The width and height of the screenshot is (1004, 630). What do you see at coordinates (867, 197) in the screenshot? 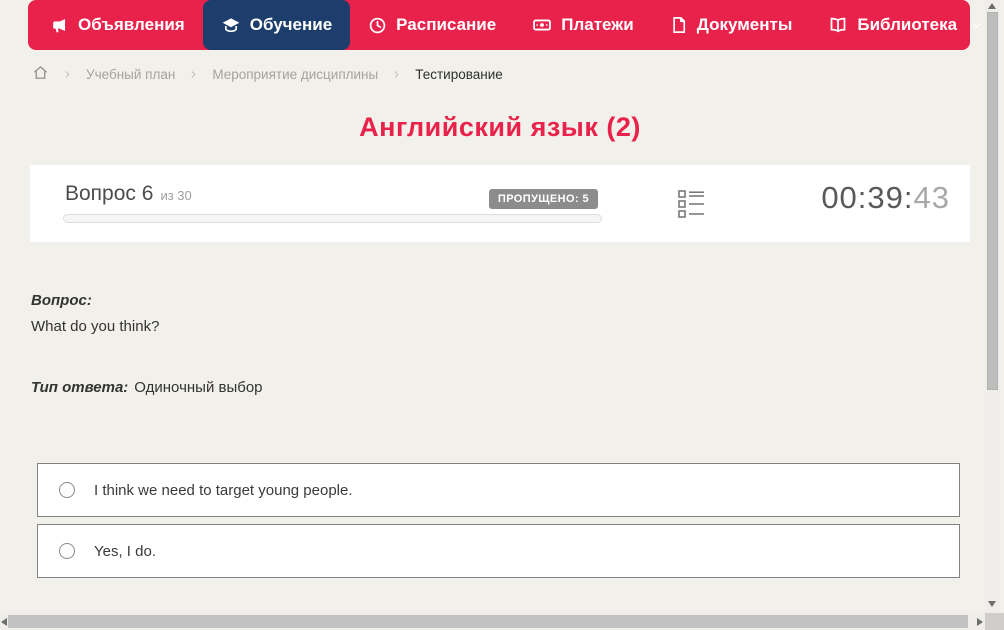
I see `timer-hhmm: 00:39:` at bounding box center [867, 197].